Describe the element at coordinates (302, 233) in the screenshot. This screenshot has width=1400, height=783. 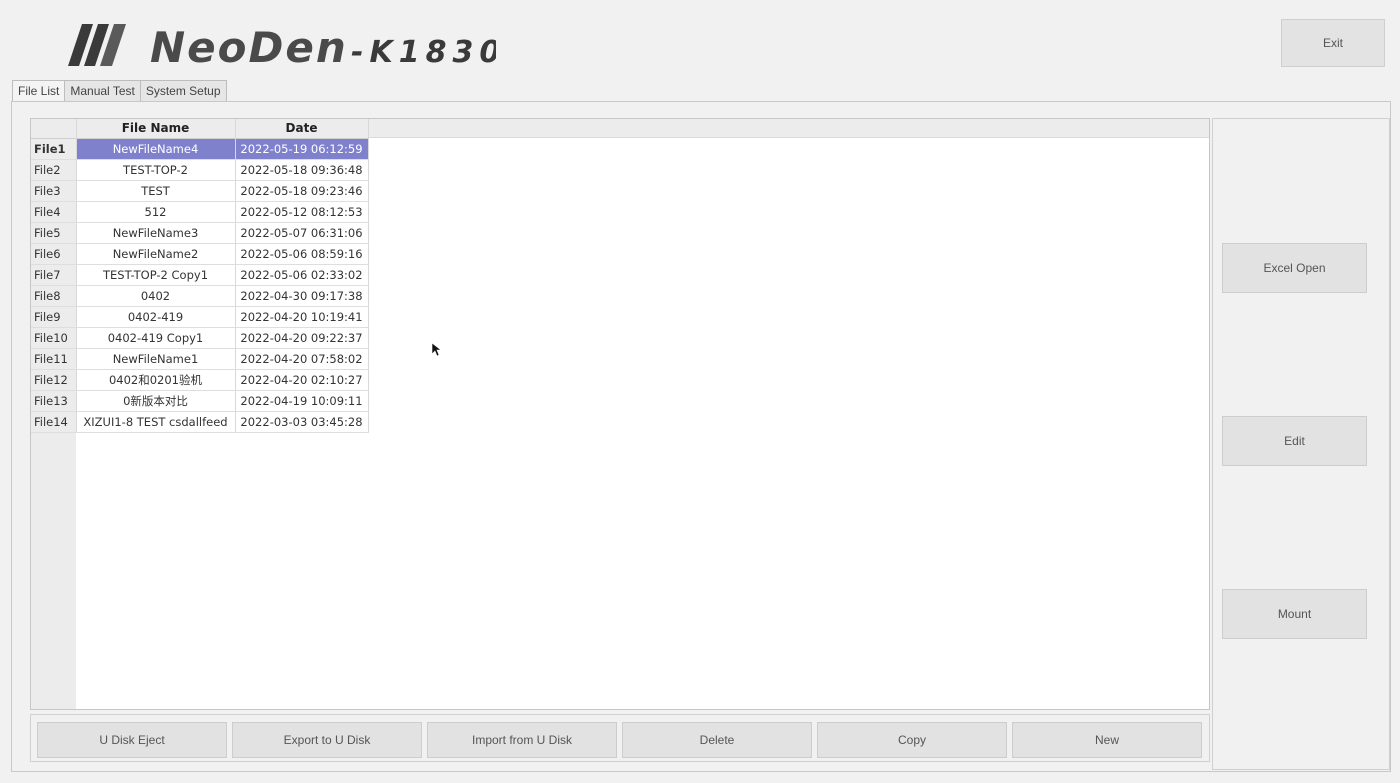
I see `date-cell: 2022-05-07 06:31:06` at that location.